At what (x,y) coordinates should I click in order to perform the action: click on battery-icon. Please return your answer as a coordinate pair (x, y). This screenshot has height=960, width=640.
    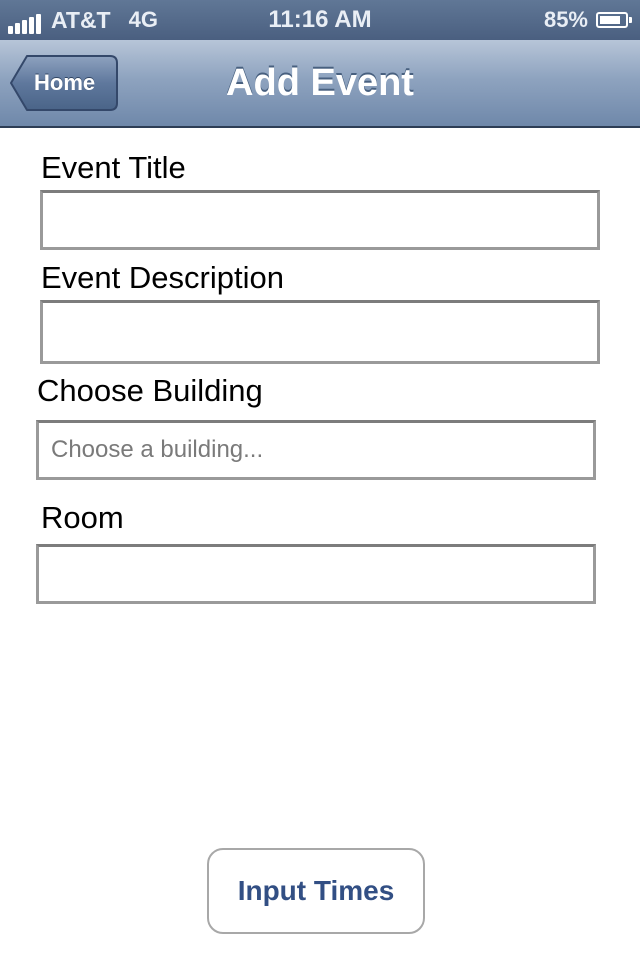
    Looking at the image, I should click on (614, 20).